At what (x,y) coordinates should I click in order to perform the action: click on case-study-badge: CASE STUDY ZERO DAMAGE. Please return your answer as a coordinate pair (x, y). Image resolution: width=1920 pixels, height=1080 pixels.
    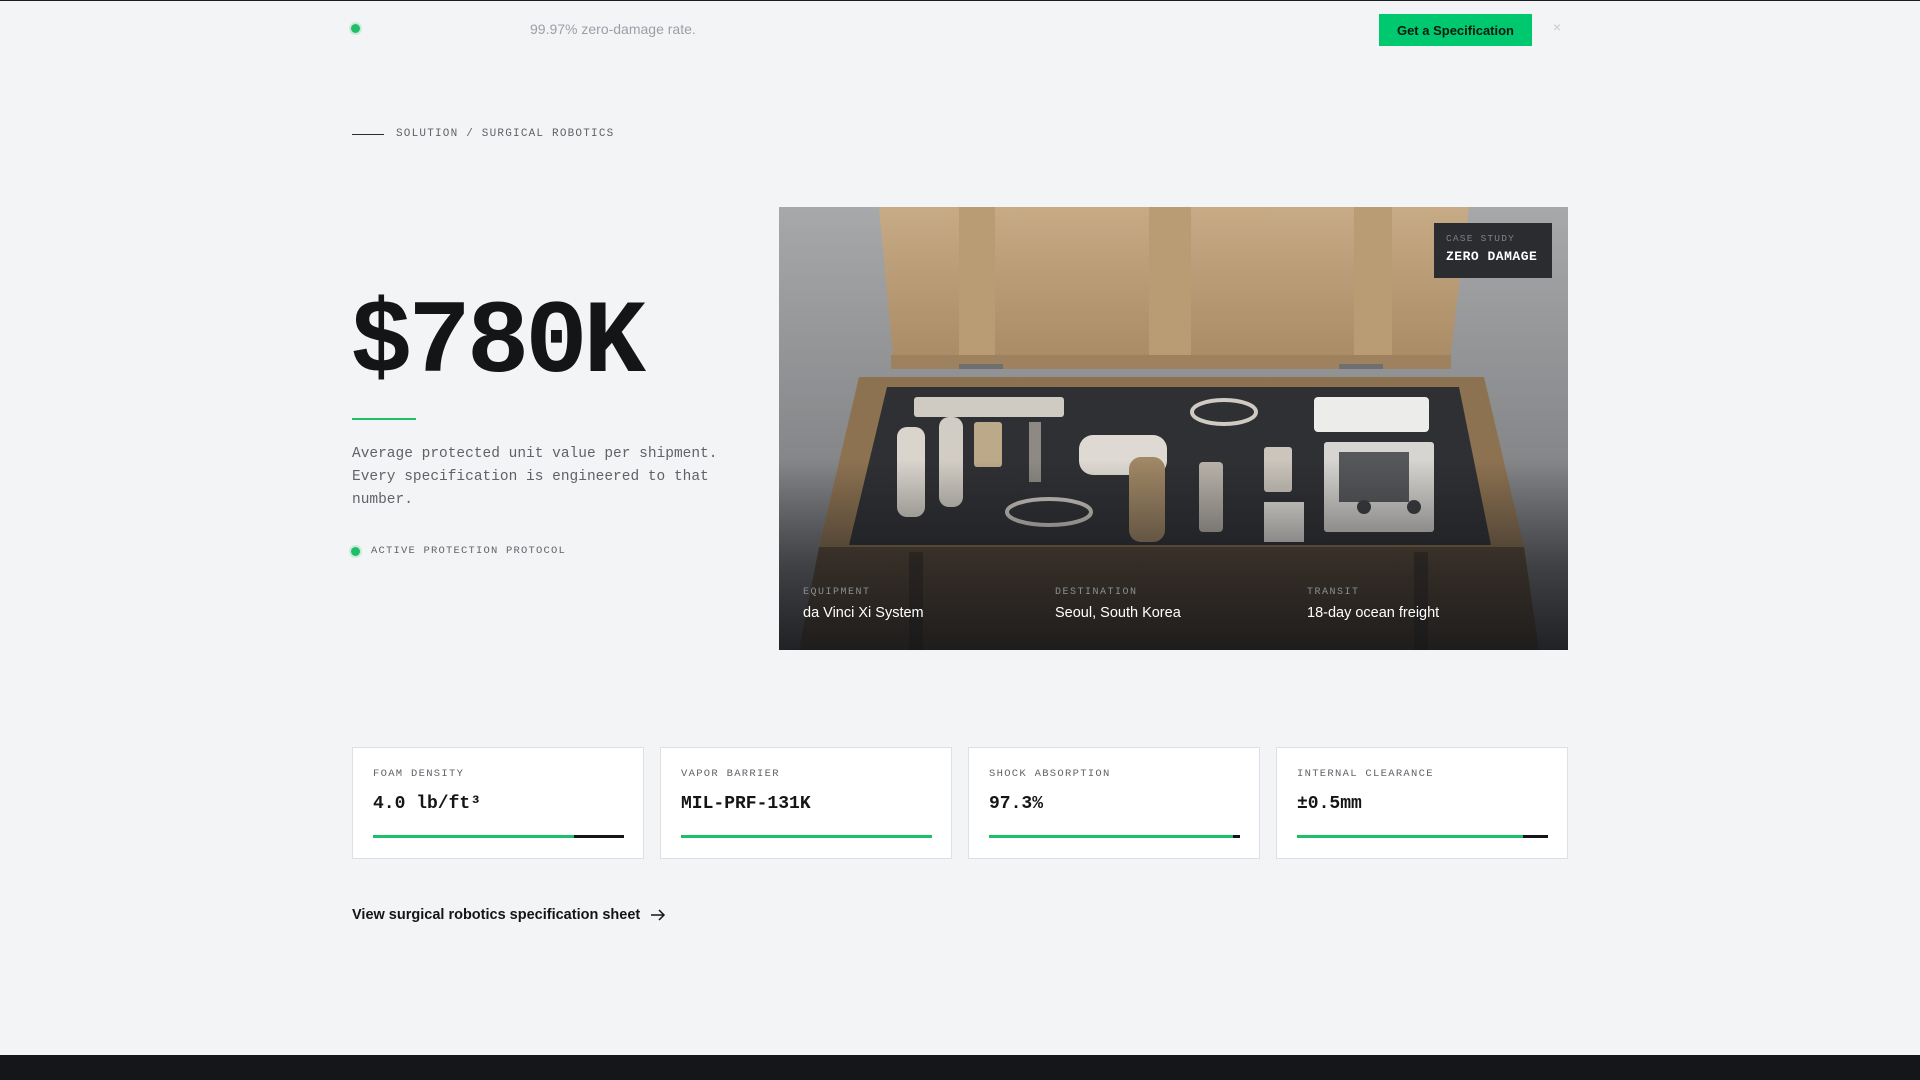
    Looking at the image, I should click on (1493, 250).